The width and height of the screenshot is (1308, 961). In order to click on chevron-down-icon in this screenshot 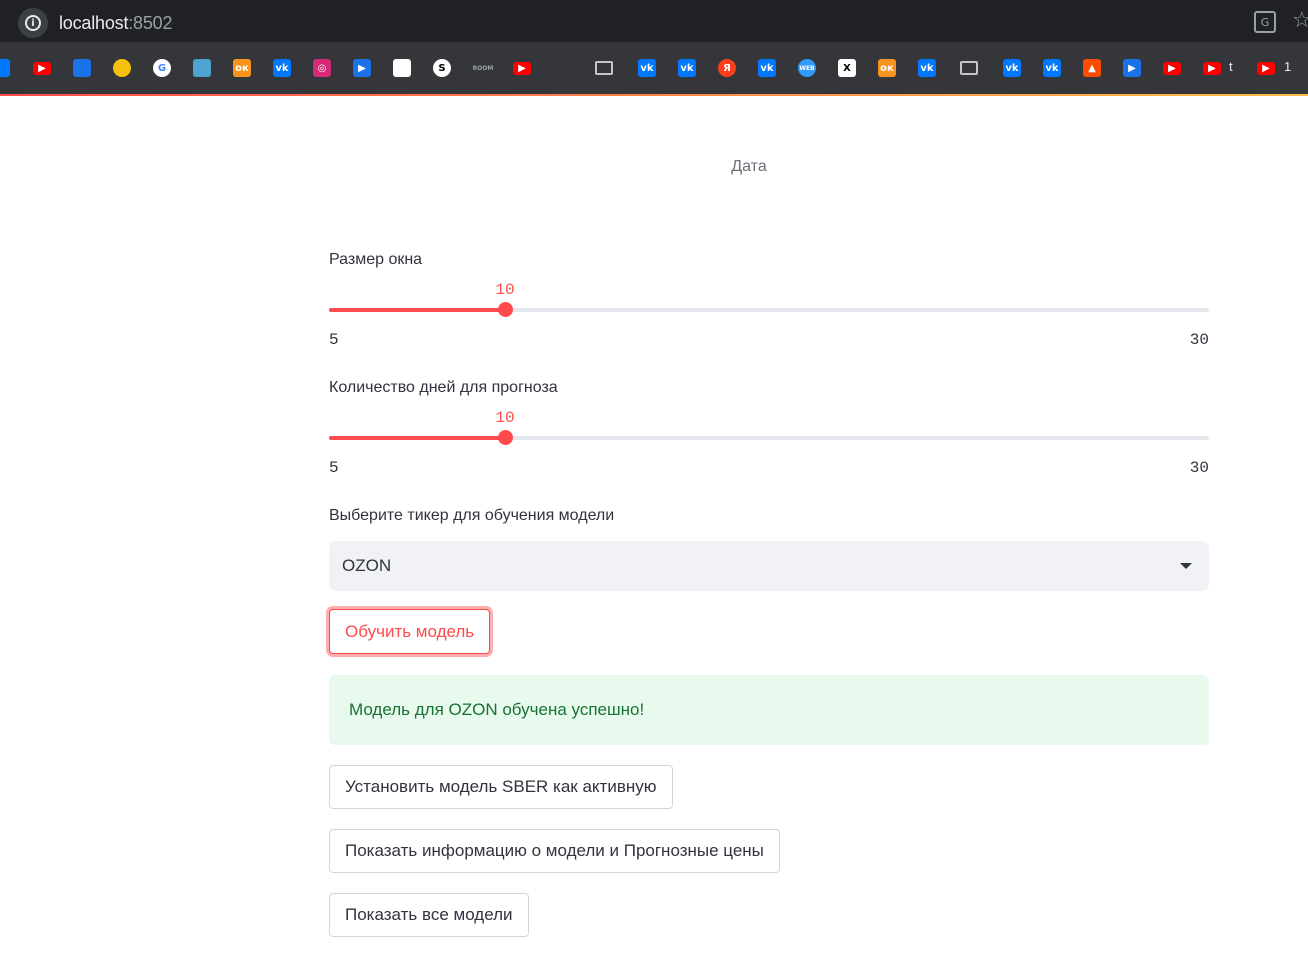, I will do `click(1186, 566)`.